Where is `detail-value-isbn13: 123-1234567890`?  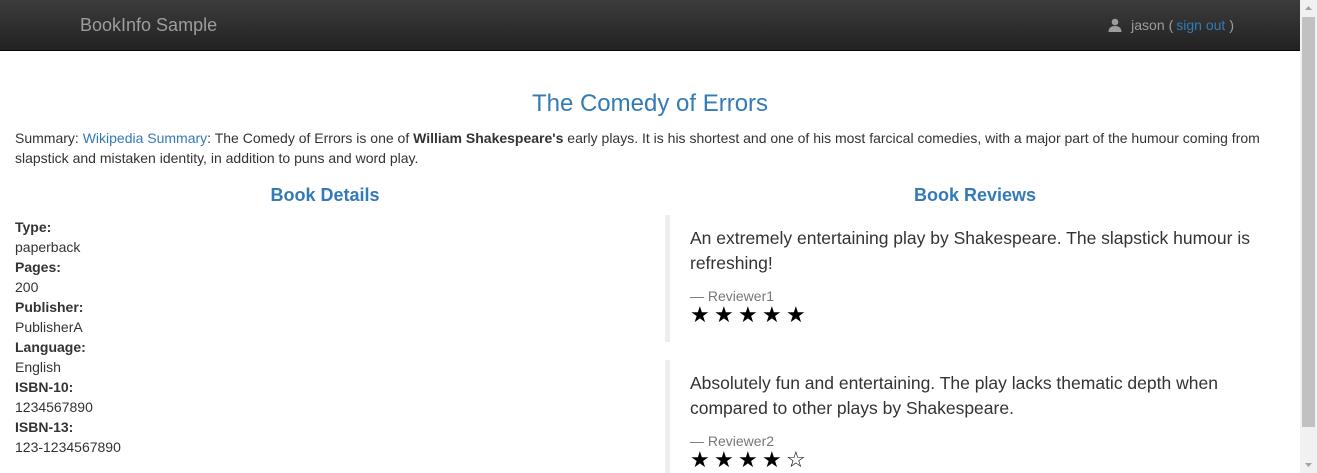
detail-value-isbn13: 123-1234567890 is located at coordinates (68, 447).